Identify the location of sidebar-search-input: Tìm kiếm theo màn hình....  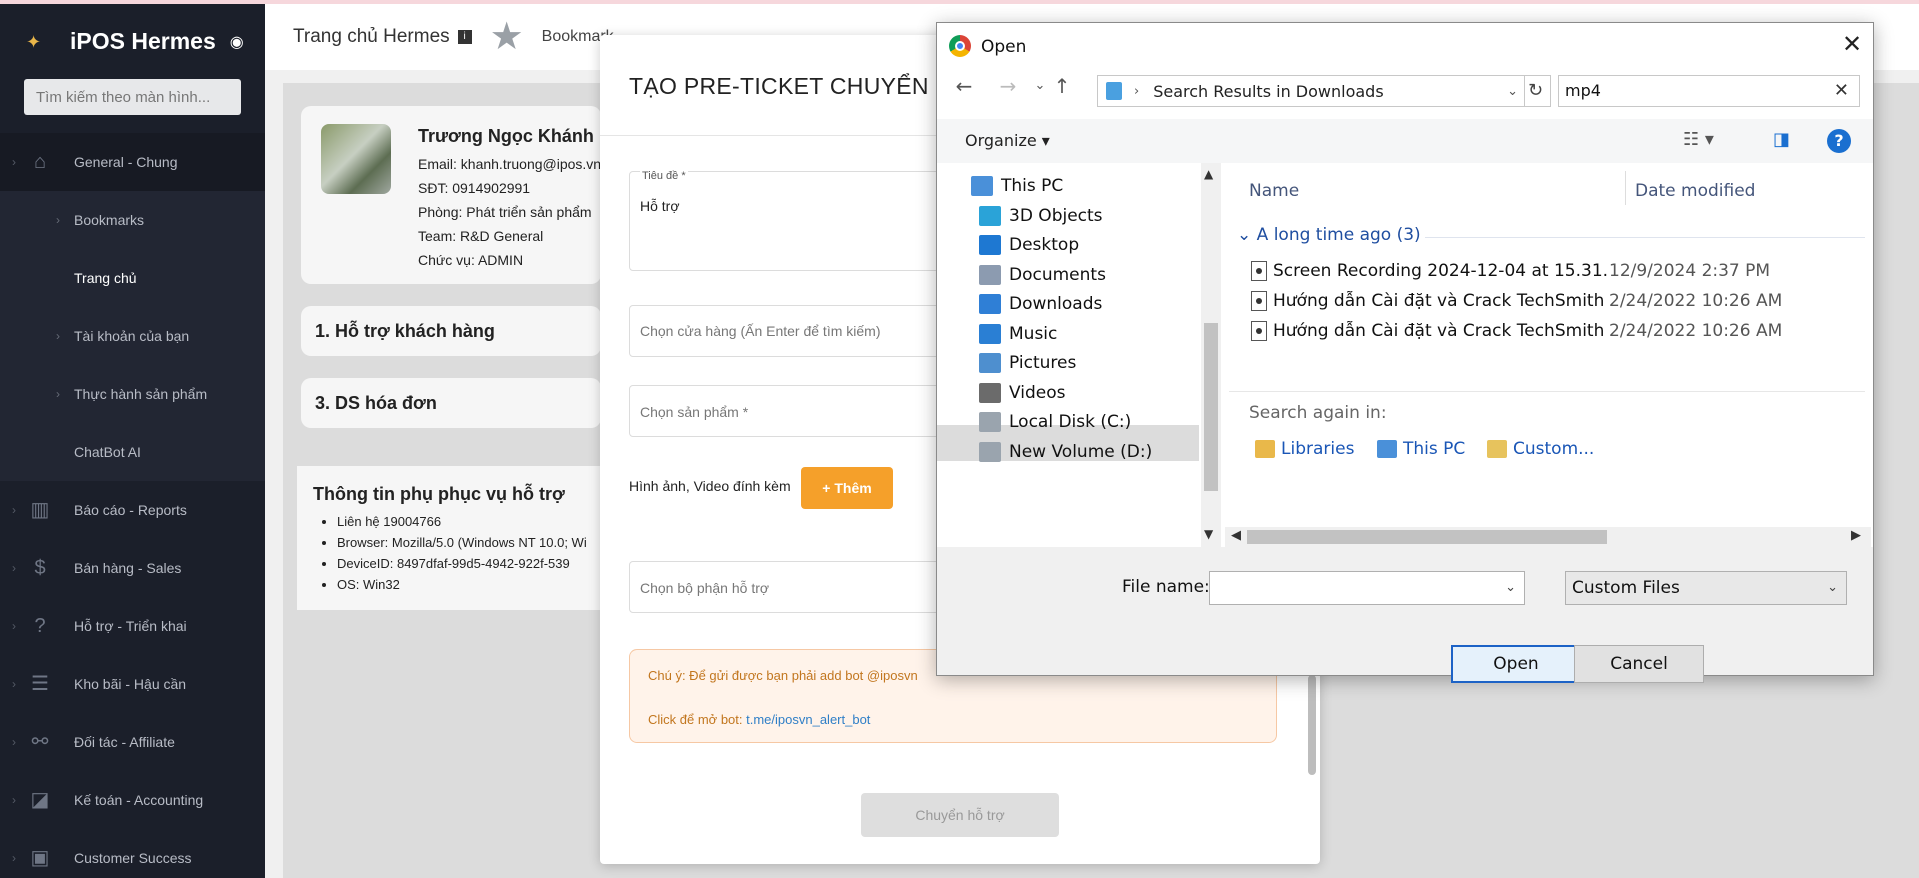
(132, 97).